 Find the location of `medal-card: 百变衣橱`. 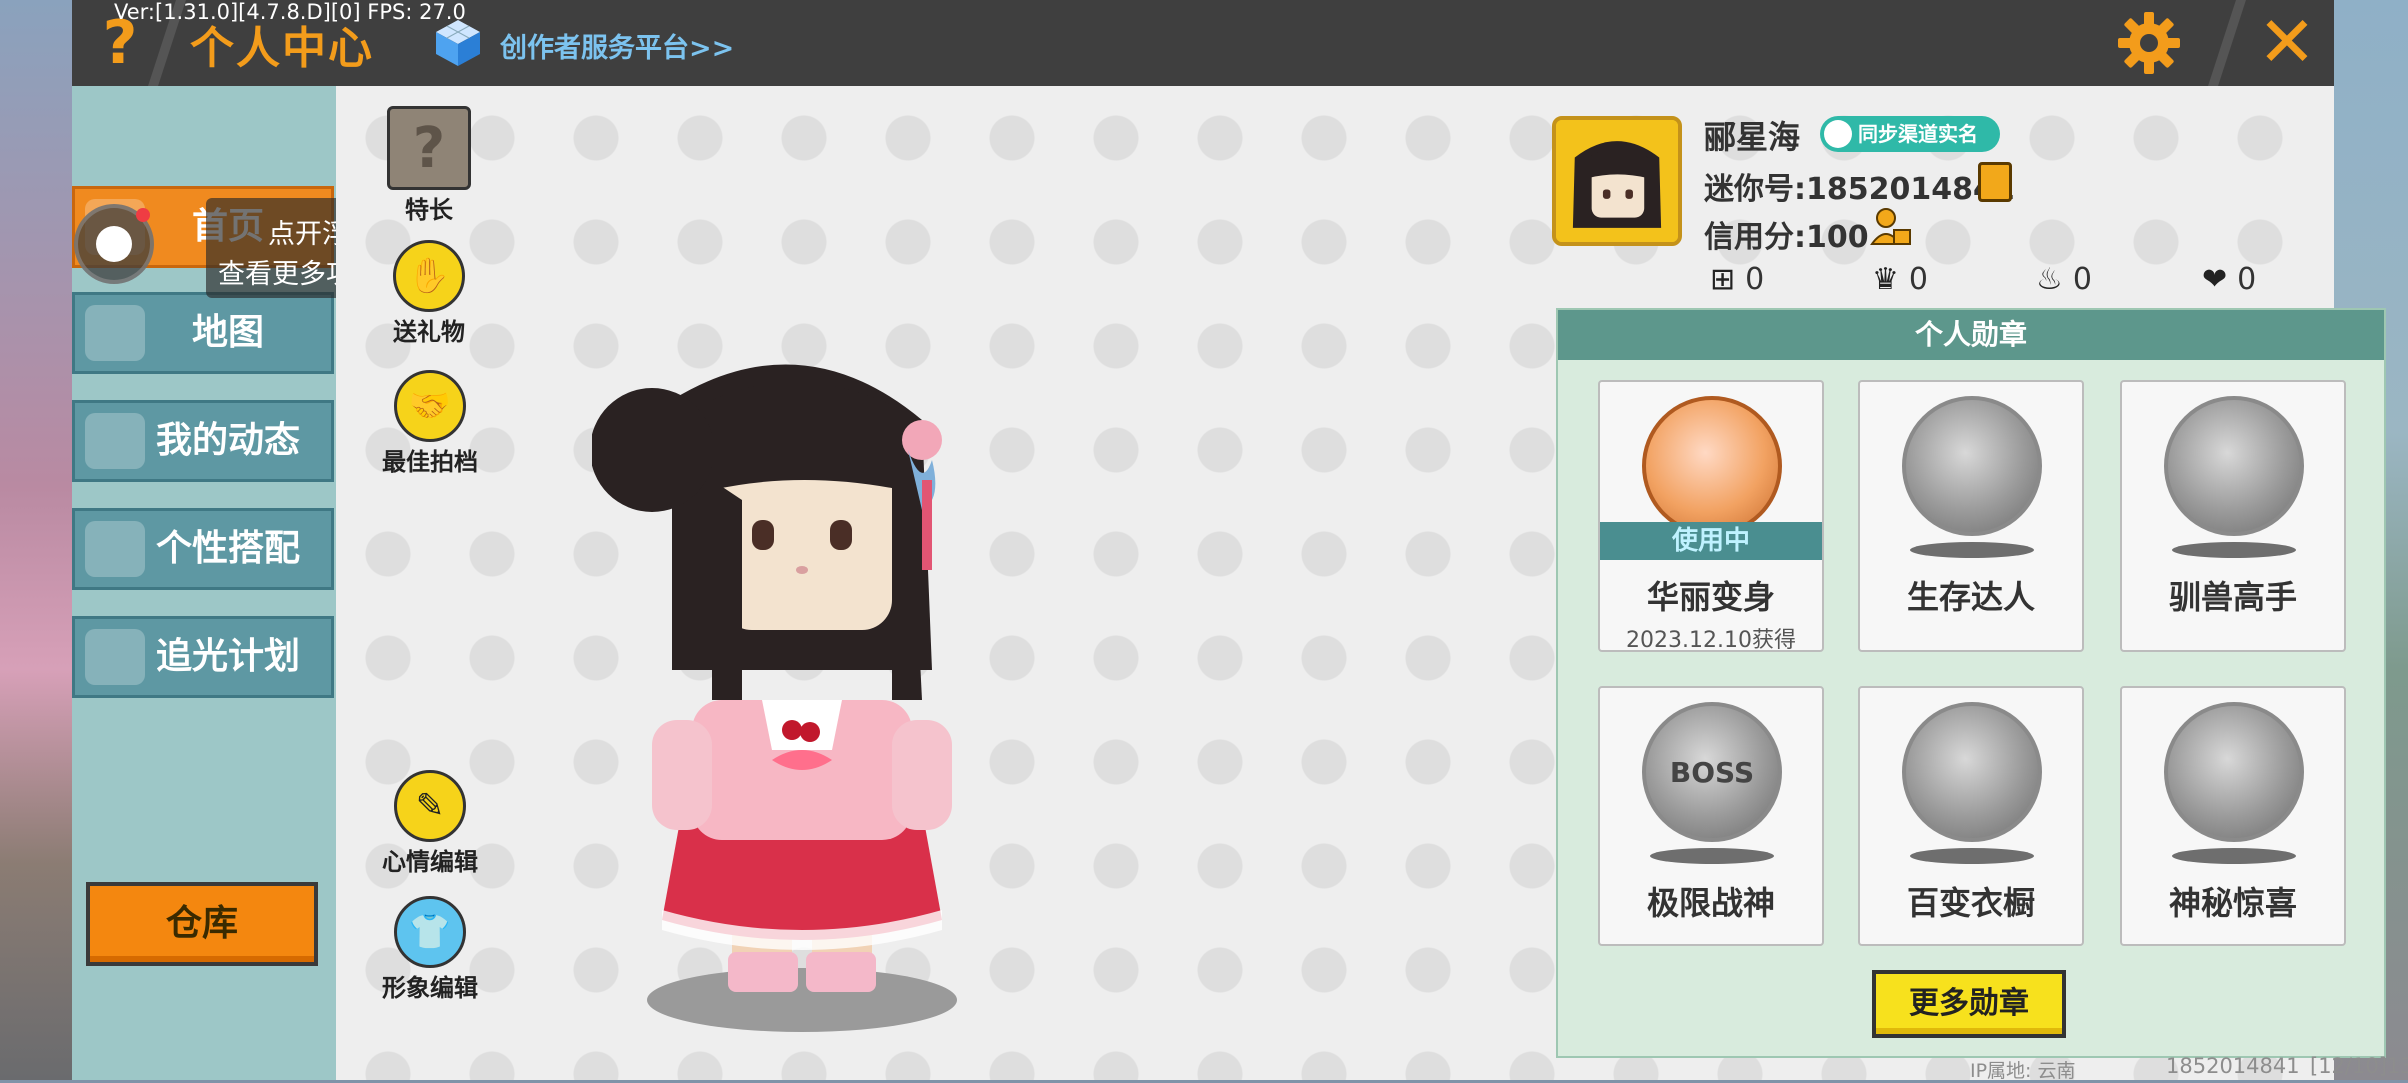

medal-card: 百变衣橱 is located at coordinates (1971, 816).